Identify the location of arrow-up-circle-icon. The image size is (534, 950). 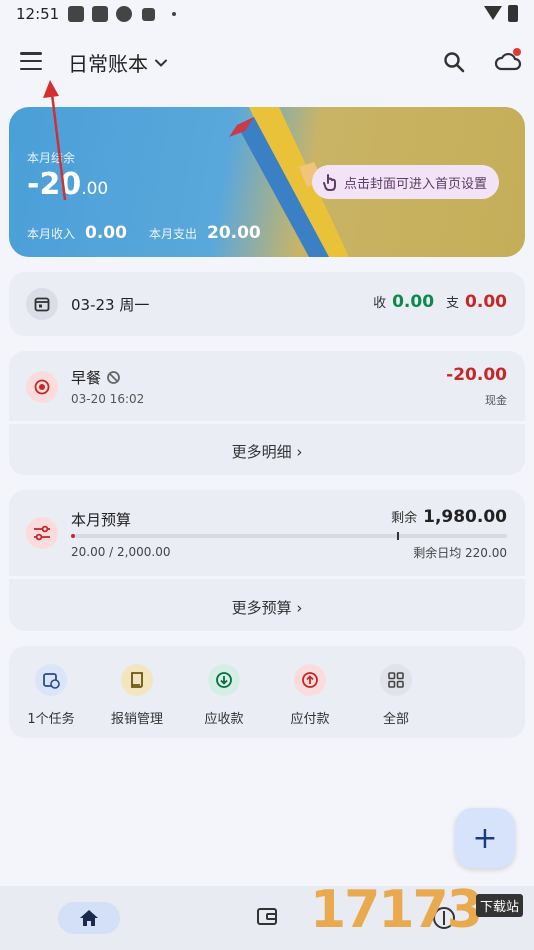
(310, 680).